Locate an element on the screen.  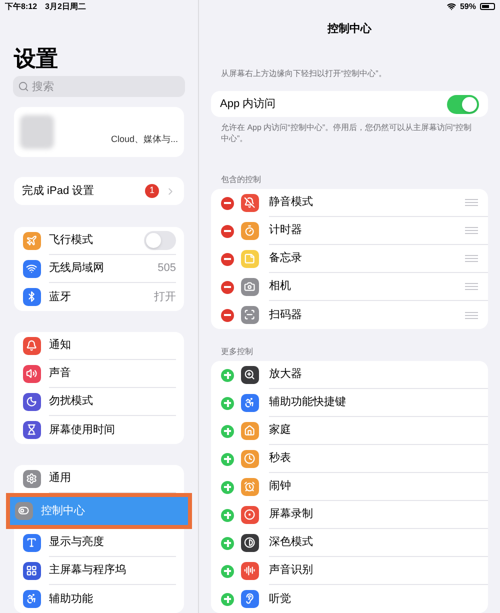
control-label: 闹钟 is located at coordinates (280, 486).